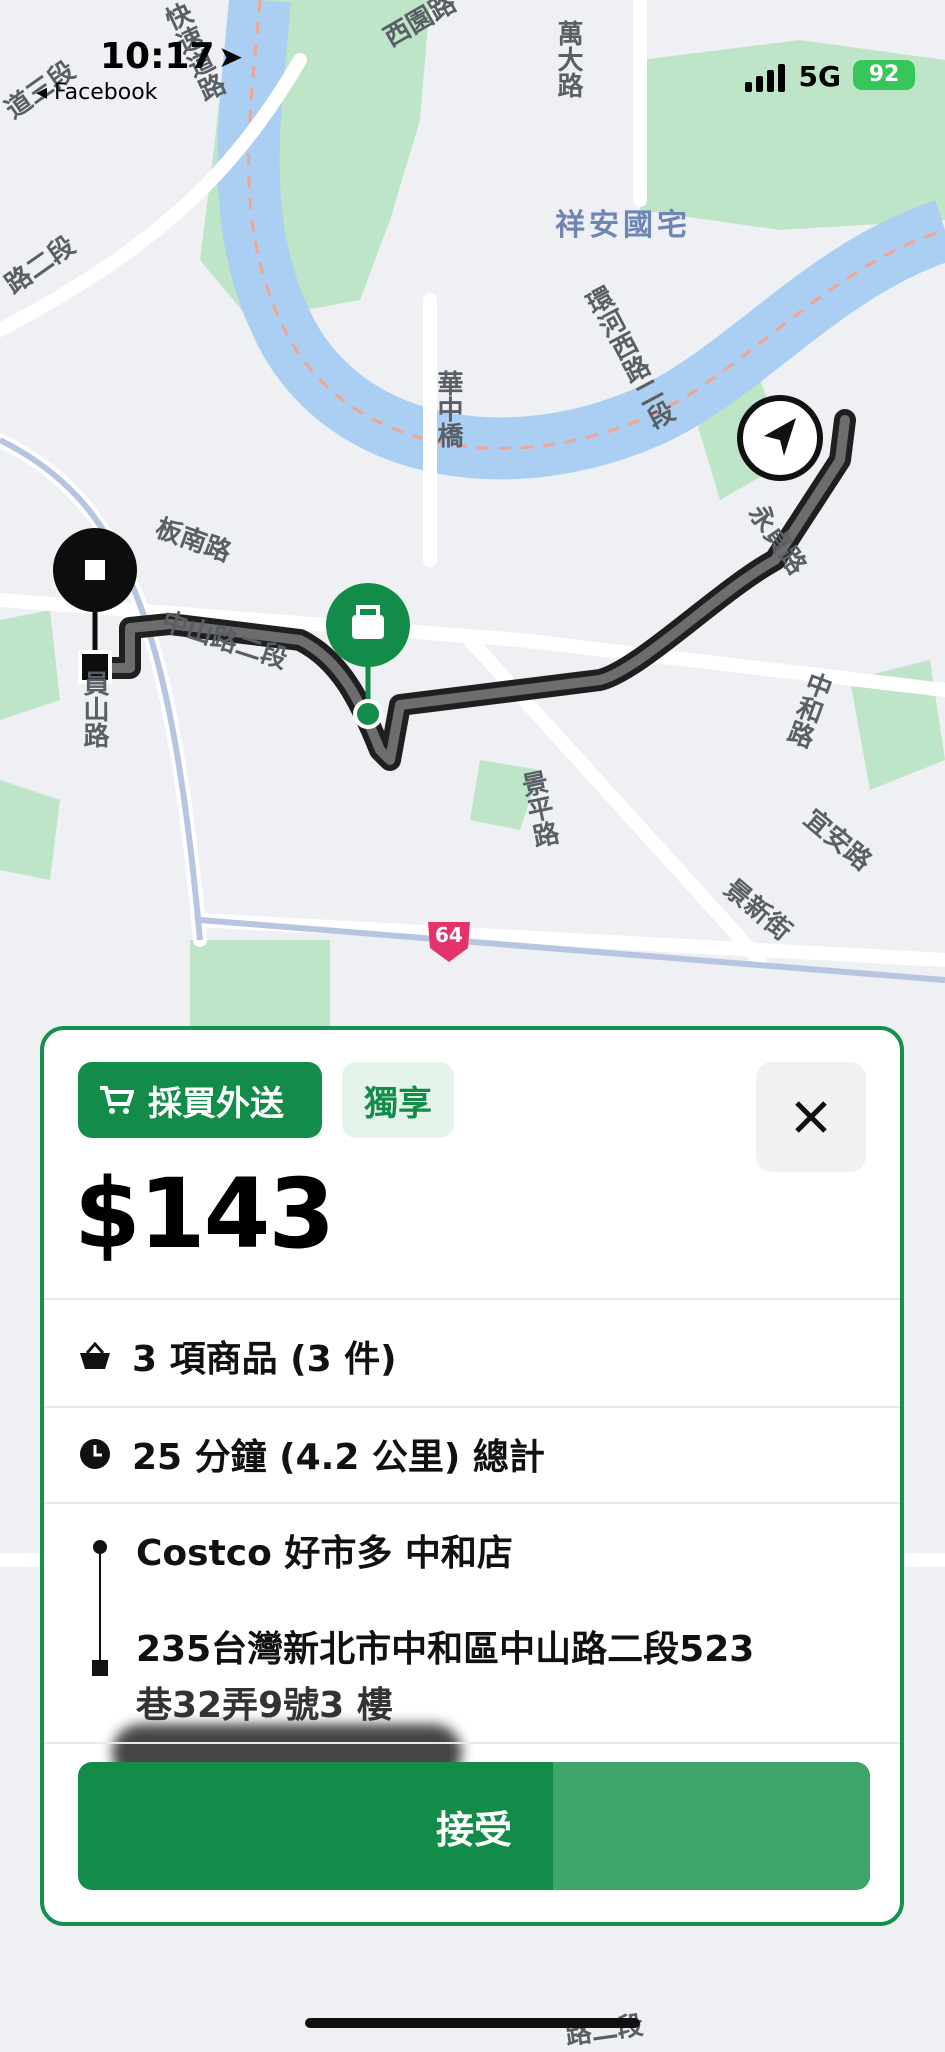  What do you see at coordinates (216, 1103) in the screenshot?
I see `service-type-label: 採買外送` at bounding box center [216, 1103].